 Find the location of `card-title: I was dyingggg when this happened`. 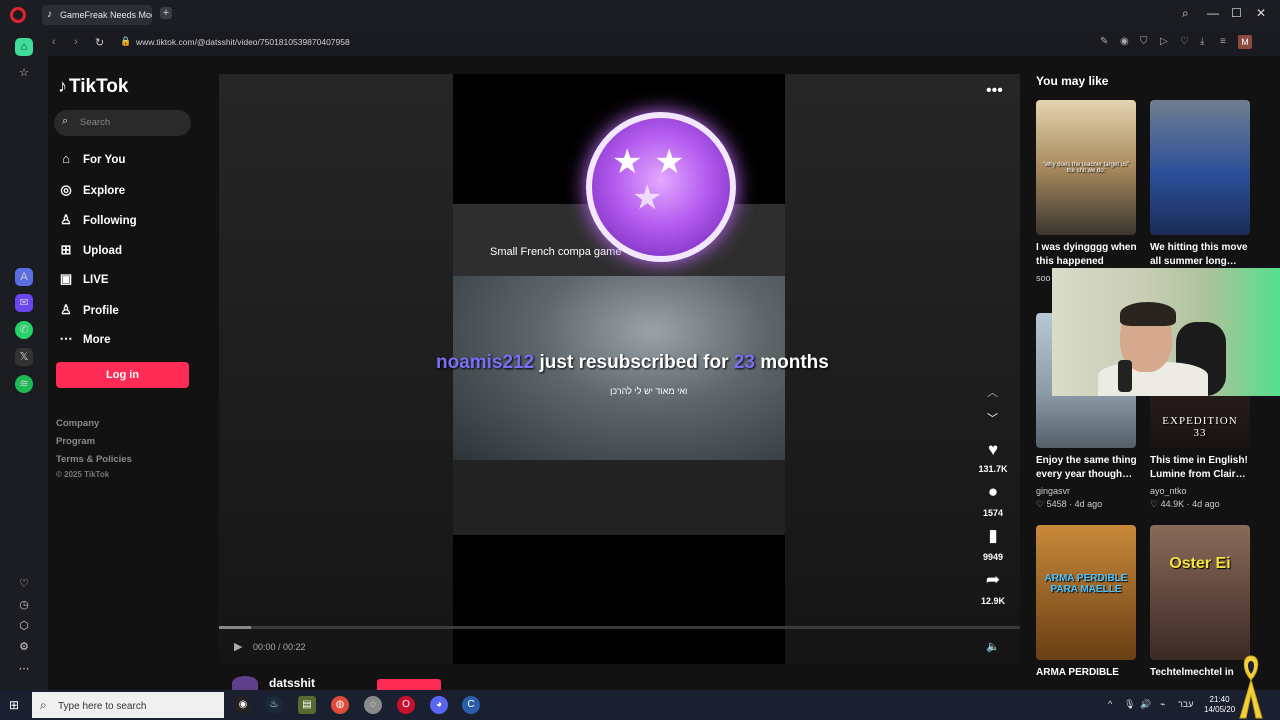

card-title: I was dyingggg when this happened is located at coordinates (1089, 255).